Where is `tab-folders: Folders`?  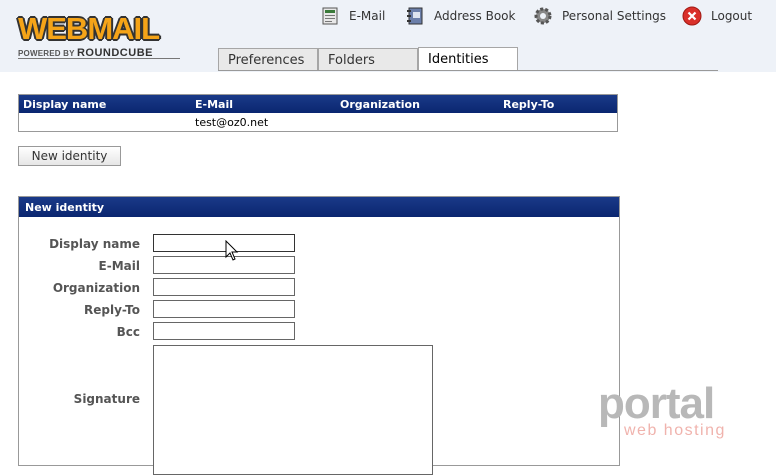 tab-folders: Folders is located at coordinates (368, 59).